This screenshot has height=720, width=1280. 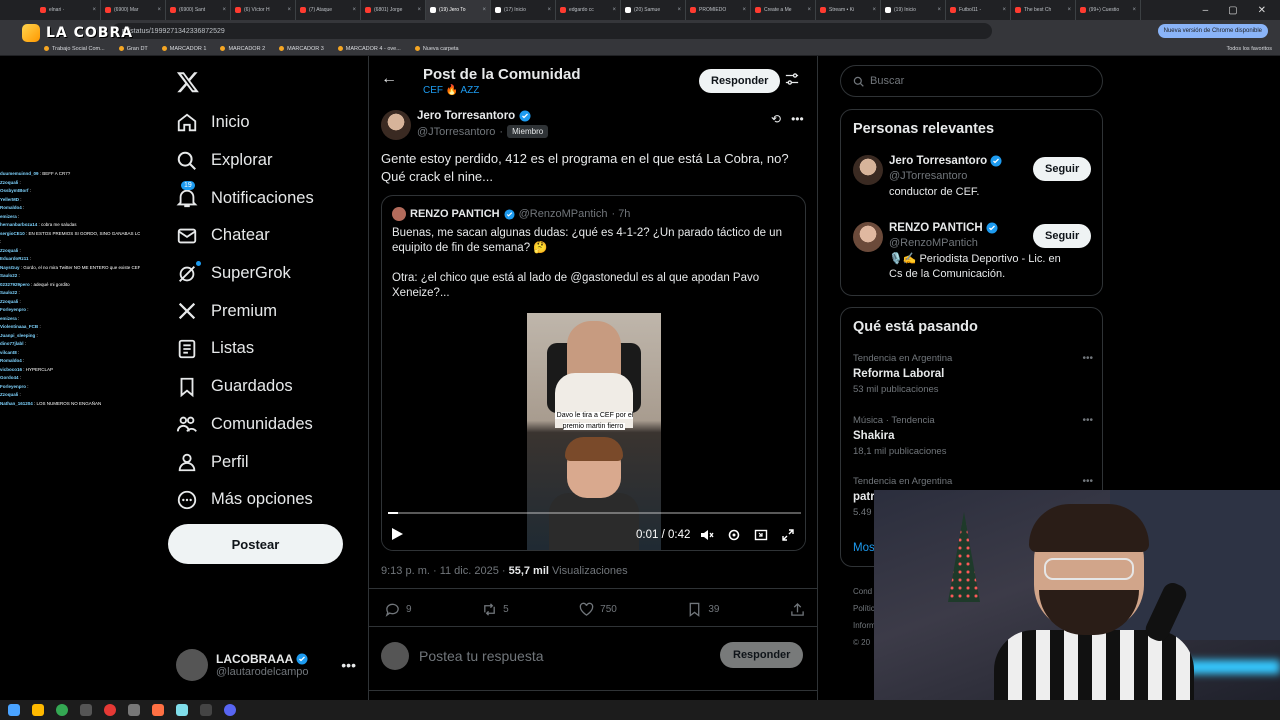 What do you see at coordinates (110, 710) in the screenshot?
I see `obs-icon` at bounding box center [110, 710].